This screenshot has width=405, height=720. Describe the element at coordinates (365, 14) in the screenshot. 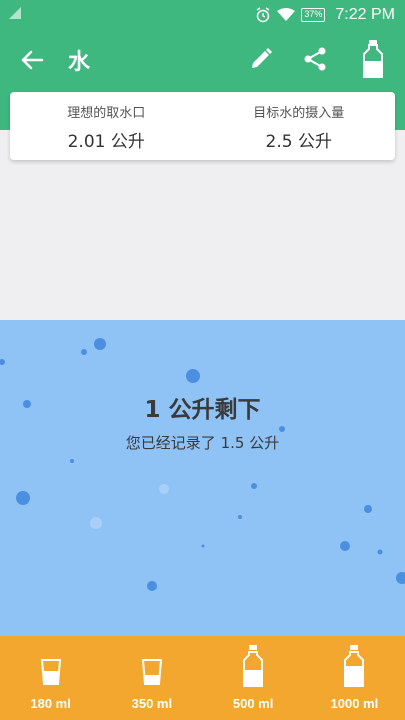

I see `clock: 7:22 PM` at that location.